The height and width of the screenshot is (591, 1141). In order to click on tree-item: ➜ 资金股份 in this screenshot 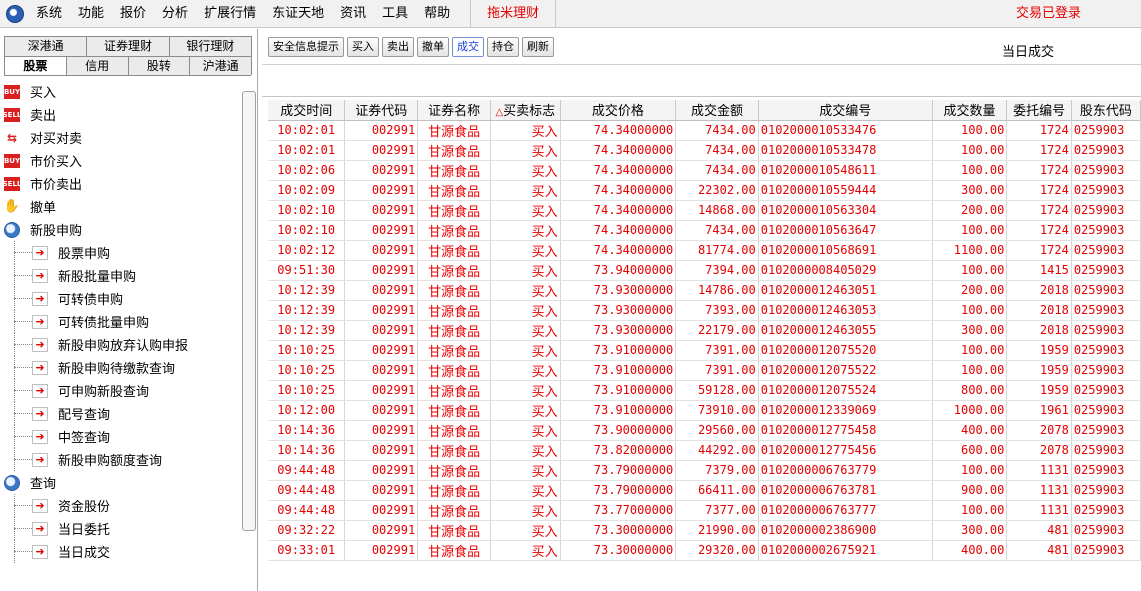, I will do `click(120, 505)`.